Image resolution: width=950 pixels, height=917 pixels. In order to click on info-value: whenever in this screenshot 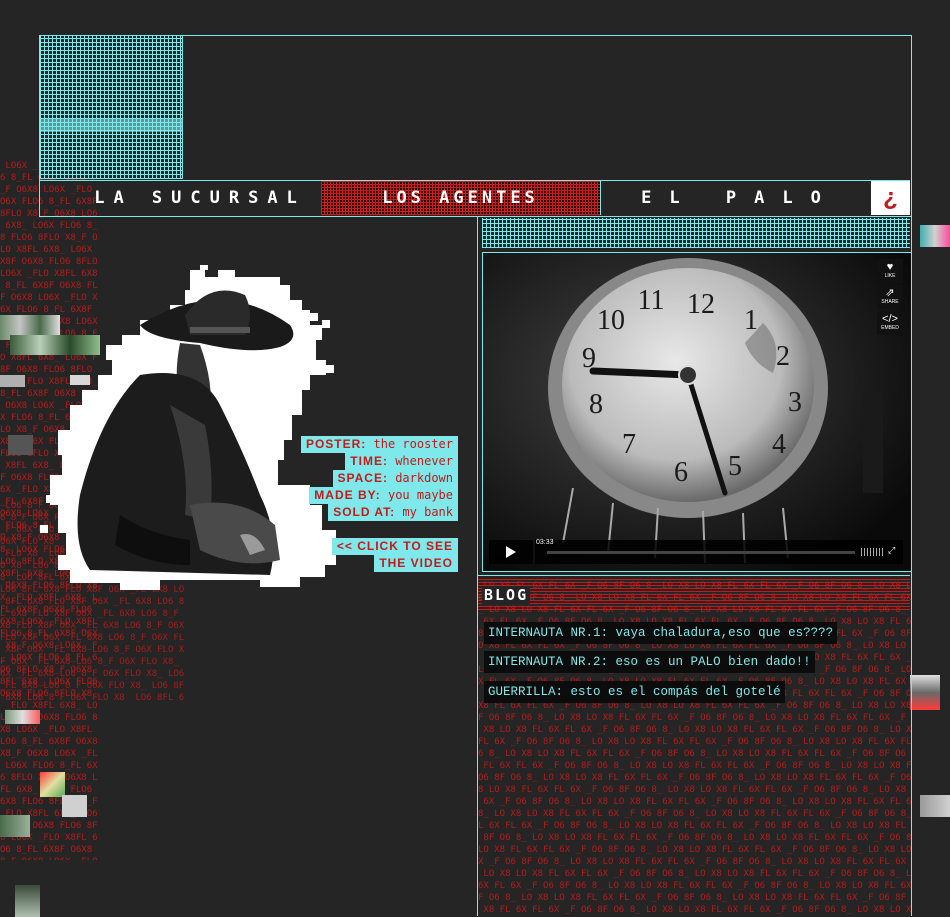, I will do `click(424, 461)`.